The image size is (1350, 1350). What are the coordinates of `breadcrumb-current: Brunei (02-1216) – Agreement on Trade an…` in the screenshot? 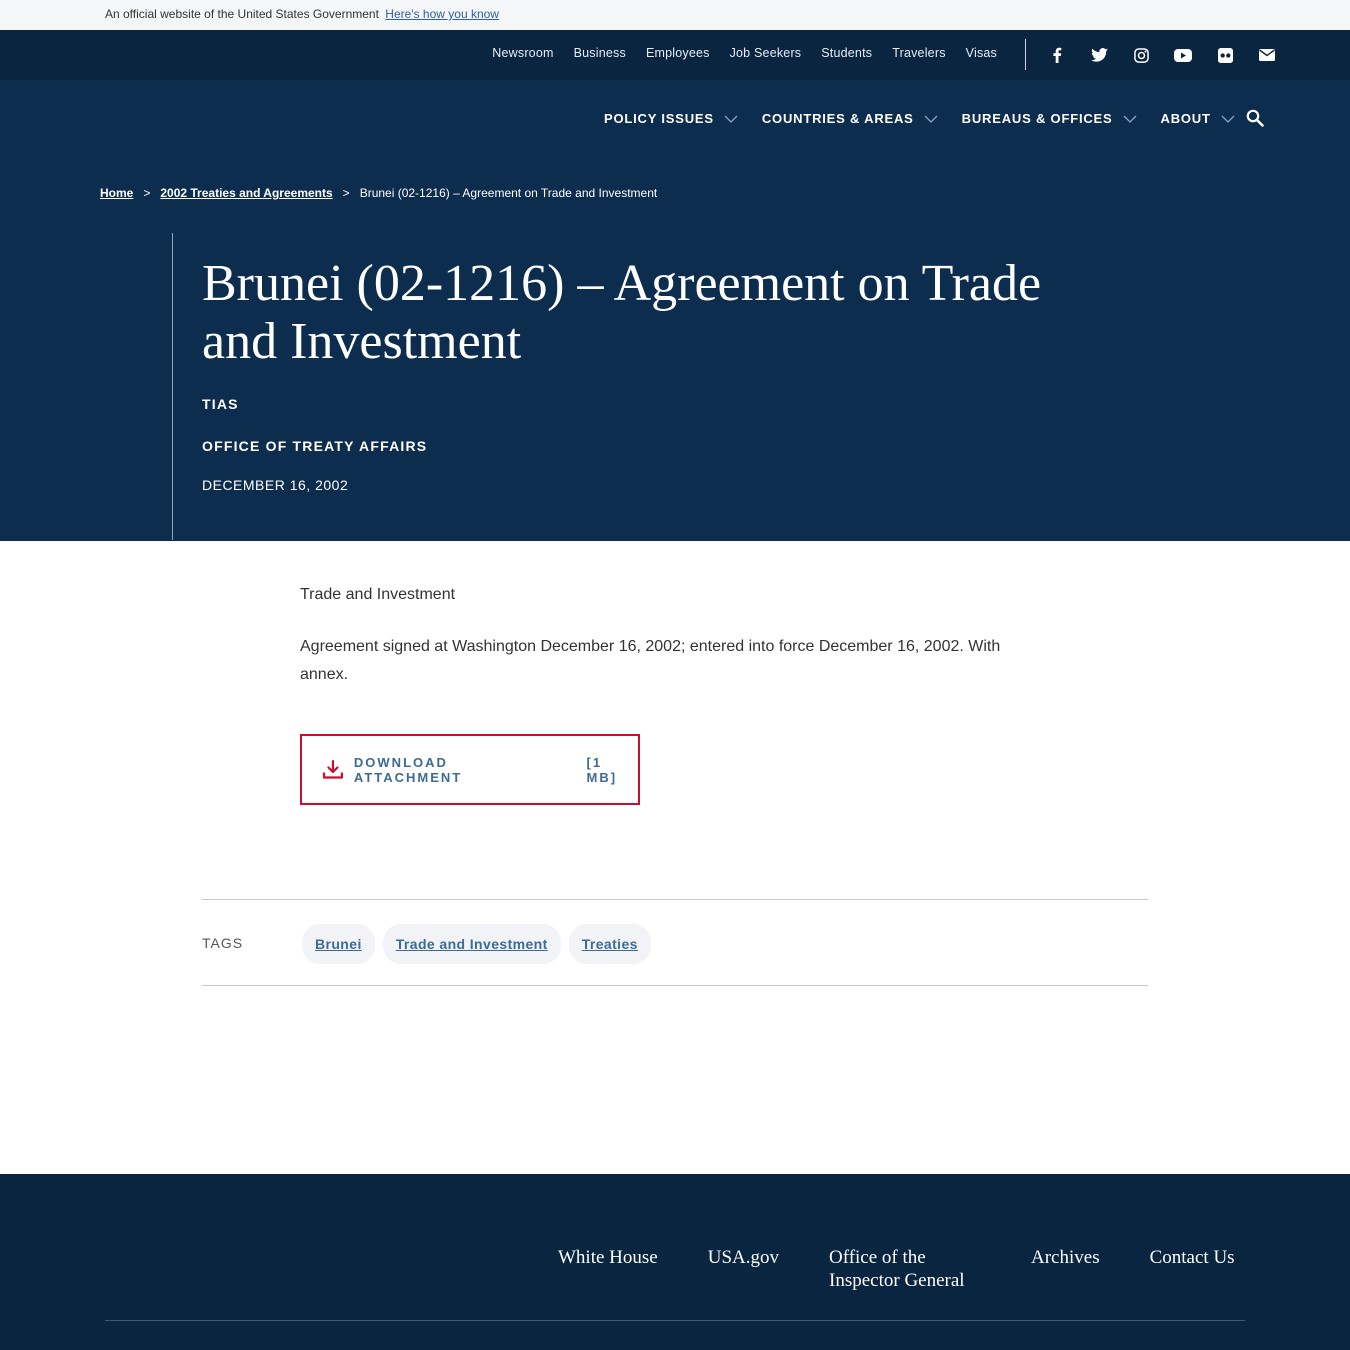 It's located at (508, 193).